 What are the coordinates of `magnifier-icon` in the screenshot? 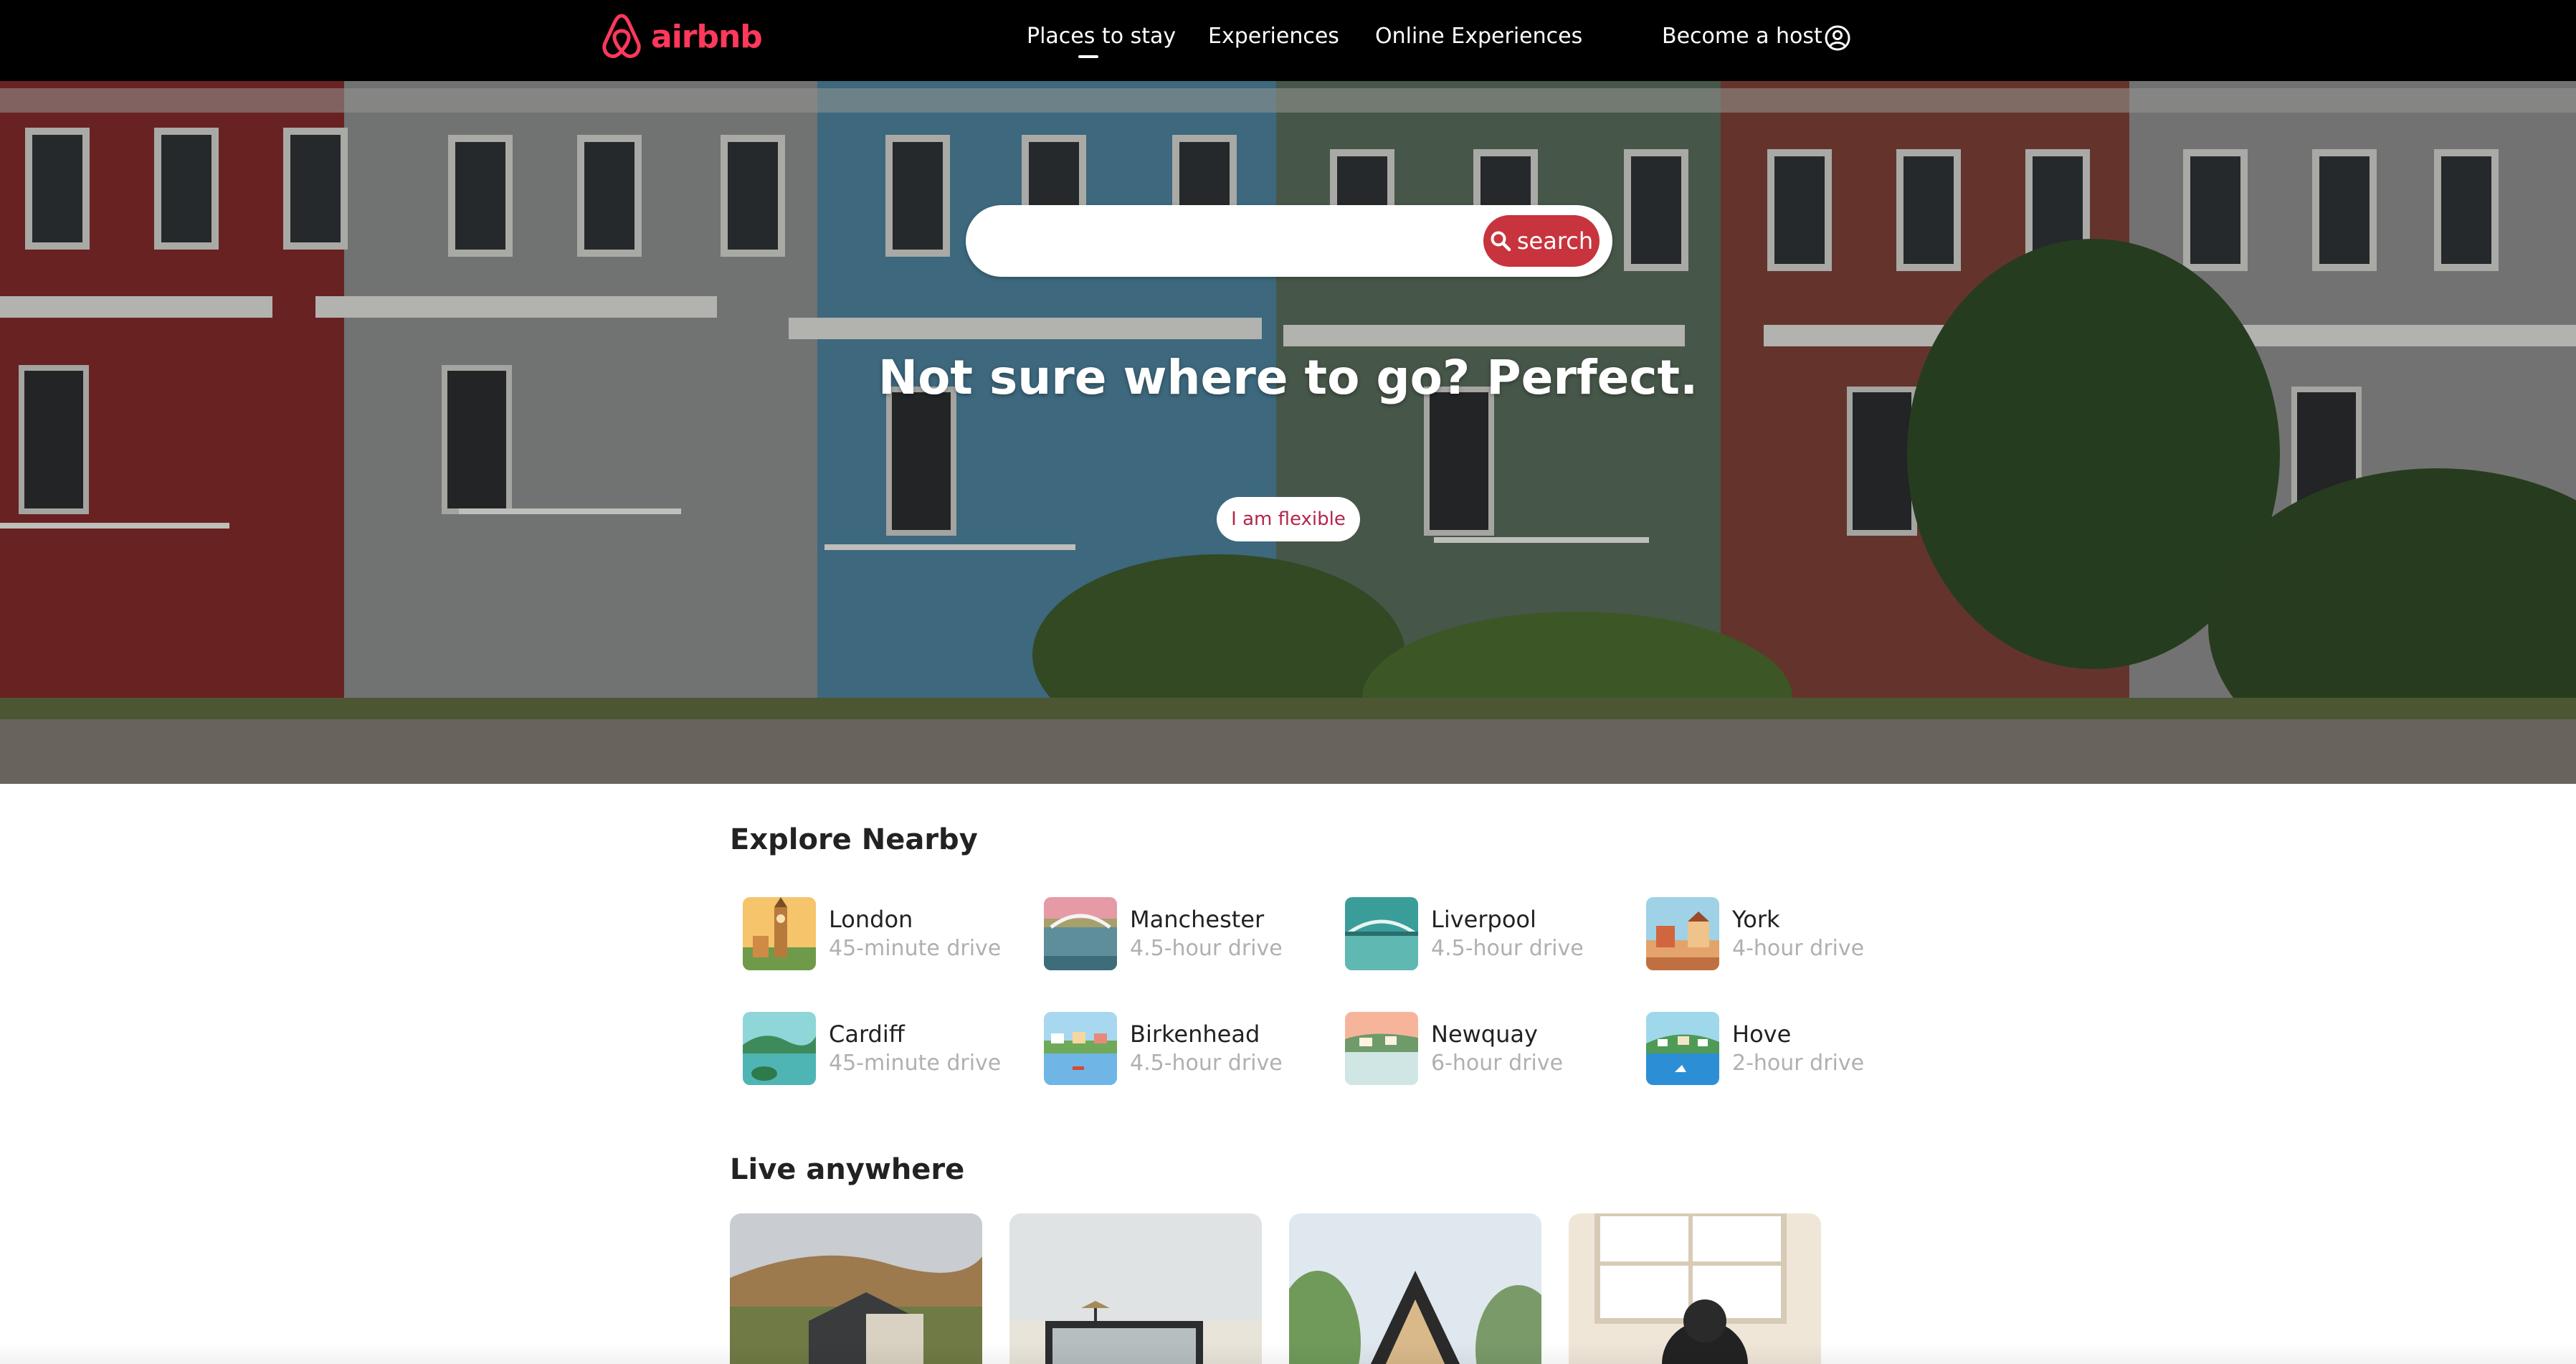 It's located at (1501, 241).